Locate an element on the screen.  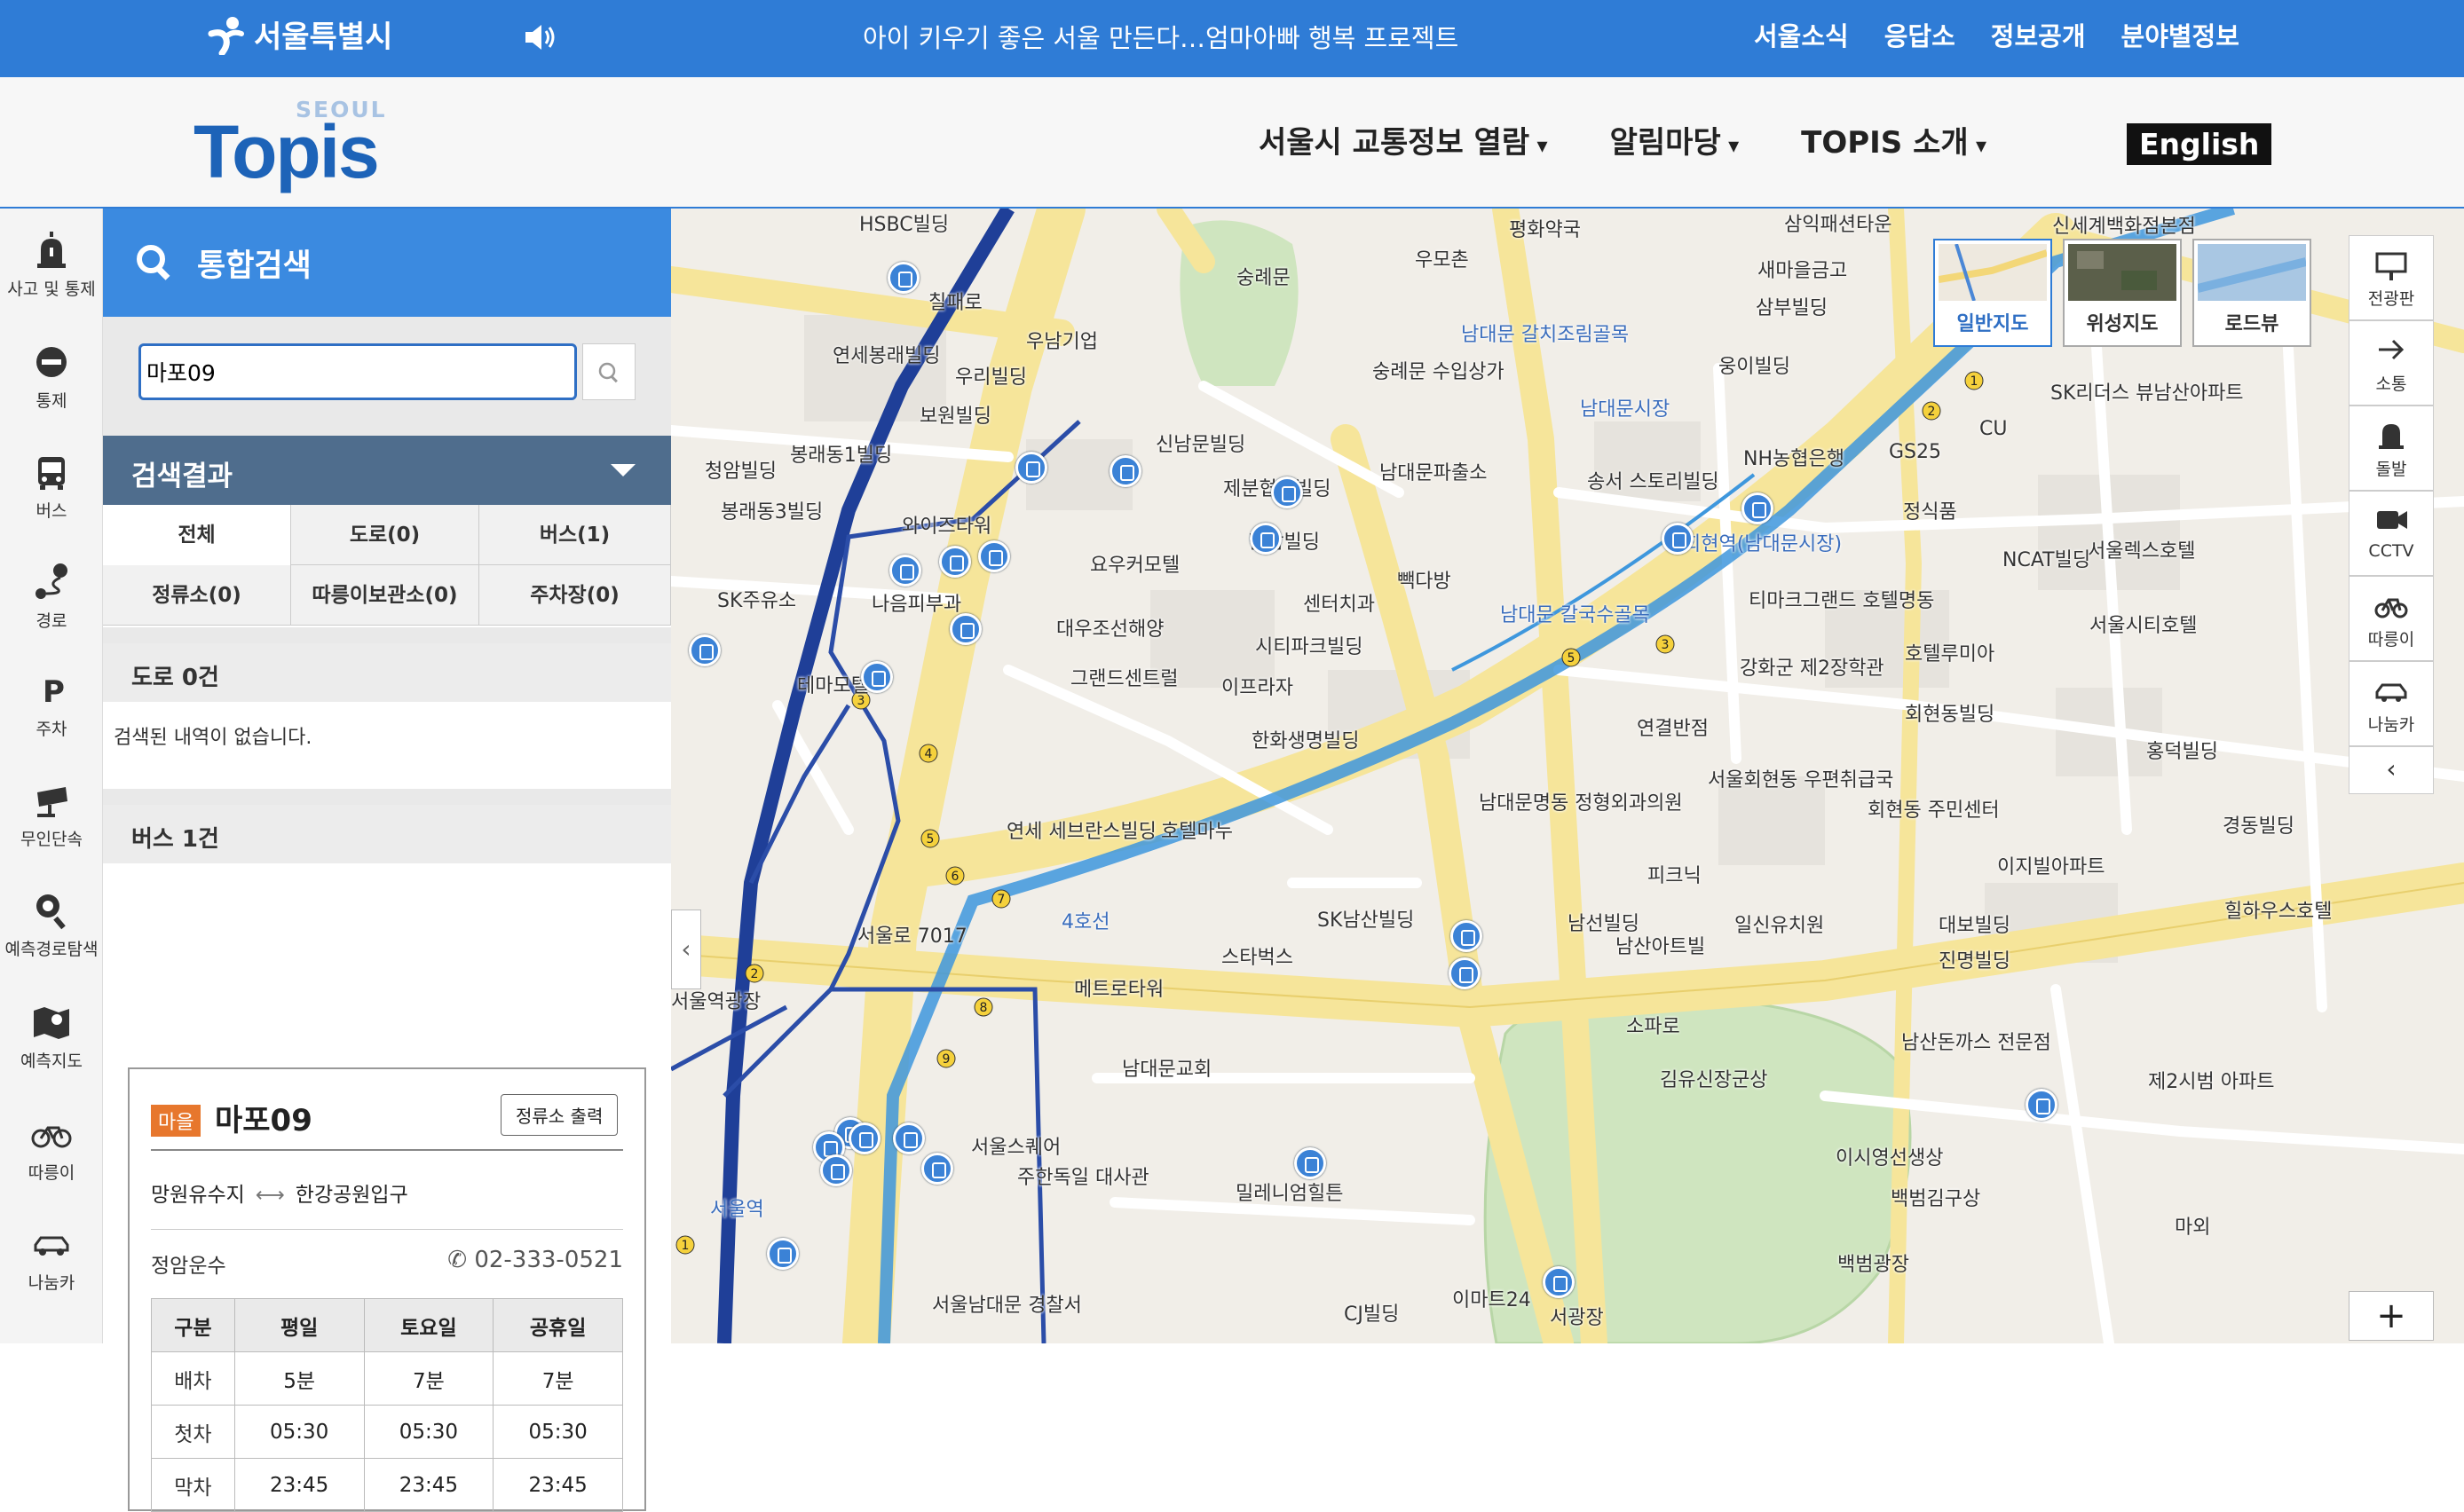
search-button is located at coordinates (609, 372).